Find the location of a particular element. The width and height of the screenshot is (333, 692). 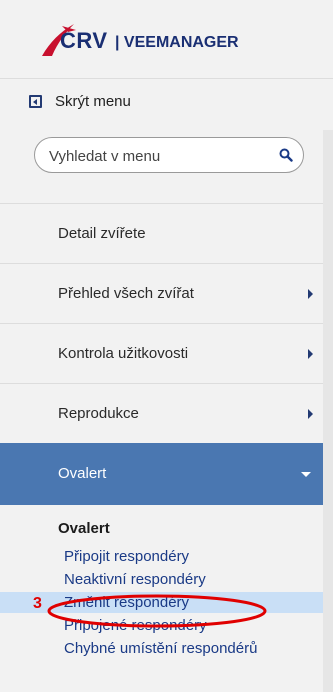

menu-item-prehled-vsech-zvirat: Přehled všech zvířat is located at coordinates (161, 293).